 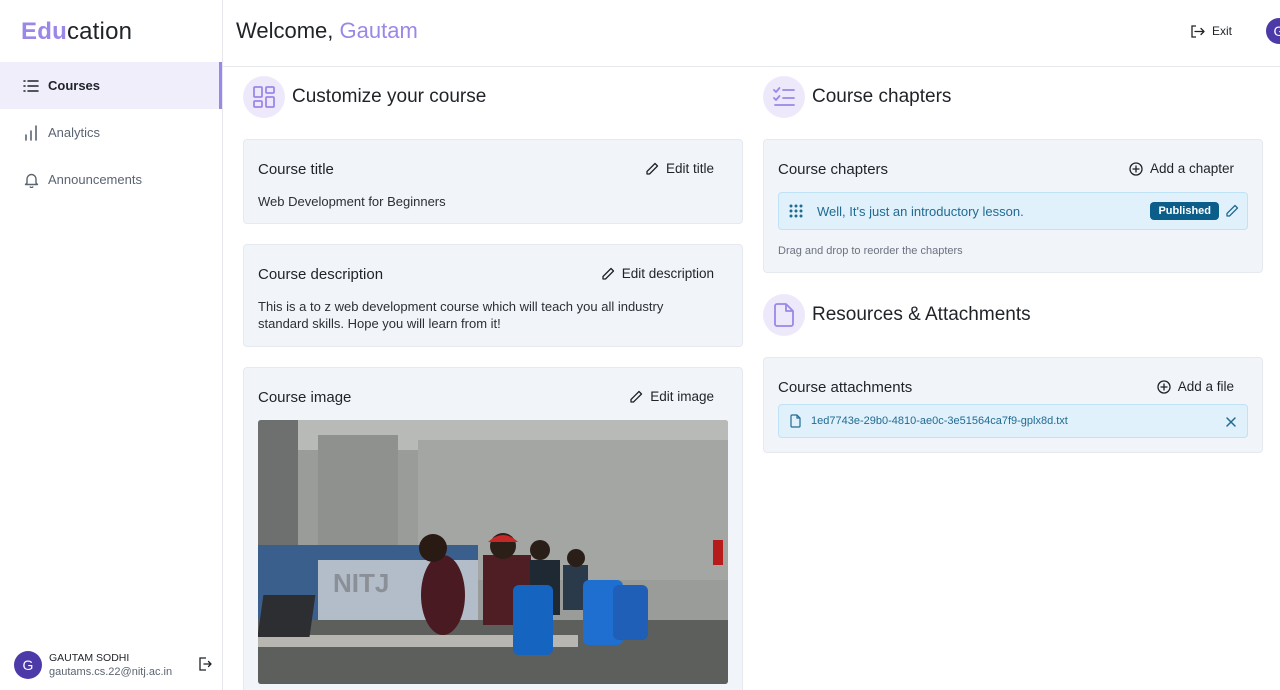 What do you see at coordinates (296, 169) in the screenshot?
I see `course-title-label: Course title` at bounding box center [296, 169].